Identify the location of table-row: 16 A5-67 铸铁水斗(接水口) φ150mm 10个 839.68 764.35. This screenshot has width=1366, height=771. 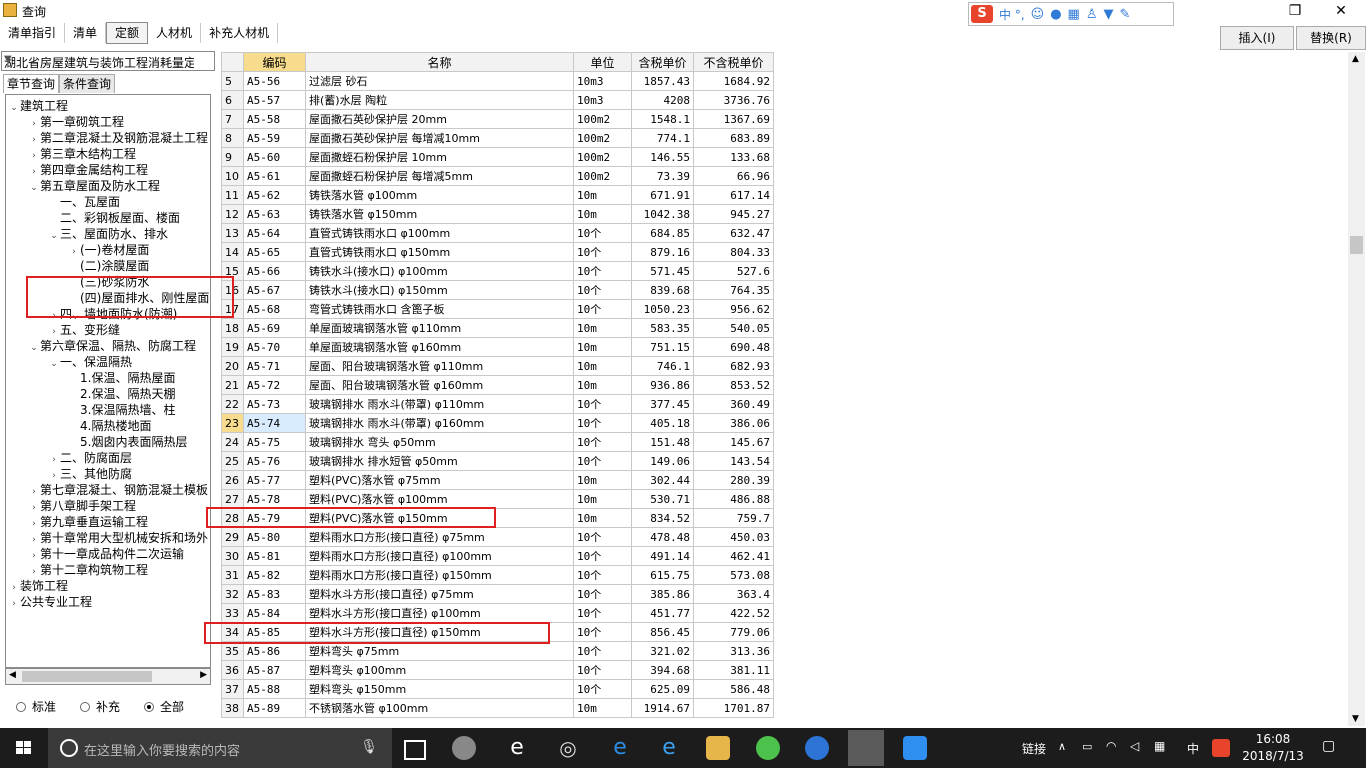
(497, 290).